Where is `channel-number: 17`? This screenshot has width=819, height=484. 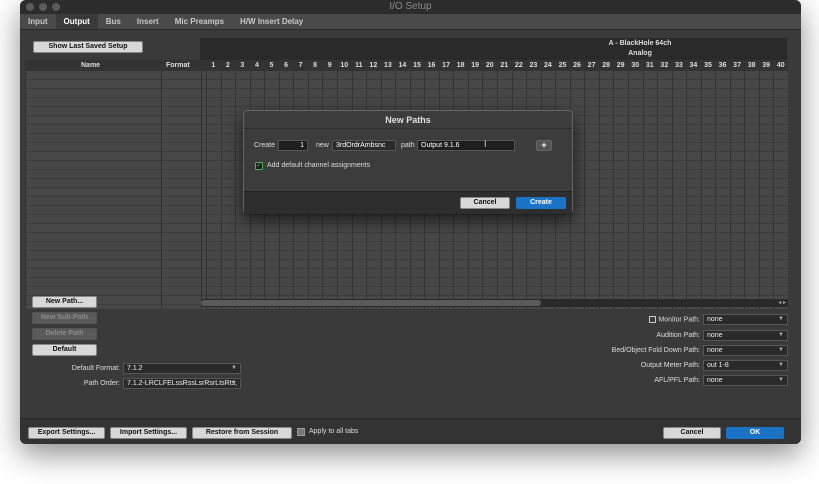 channel-number: 17 is located at coordinates (446, 65).